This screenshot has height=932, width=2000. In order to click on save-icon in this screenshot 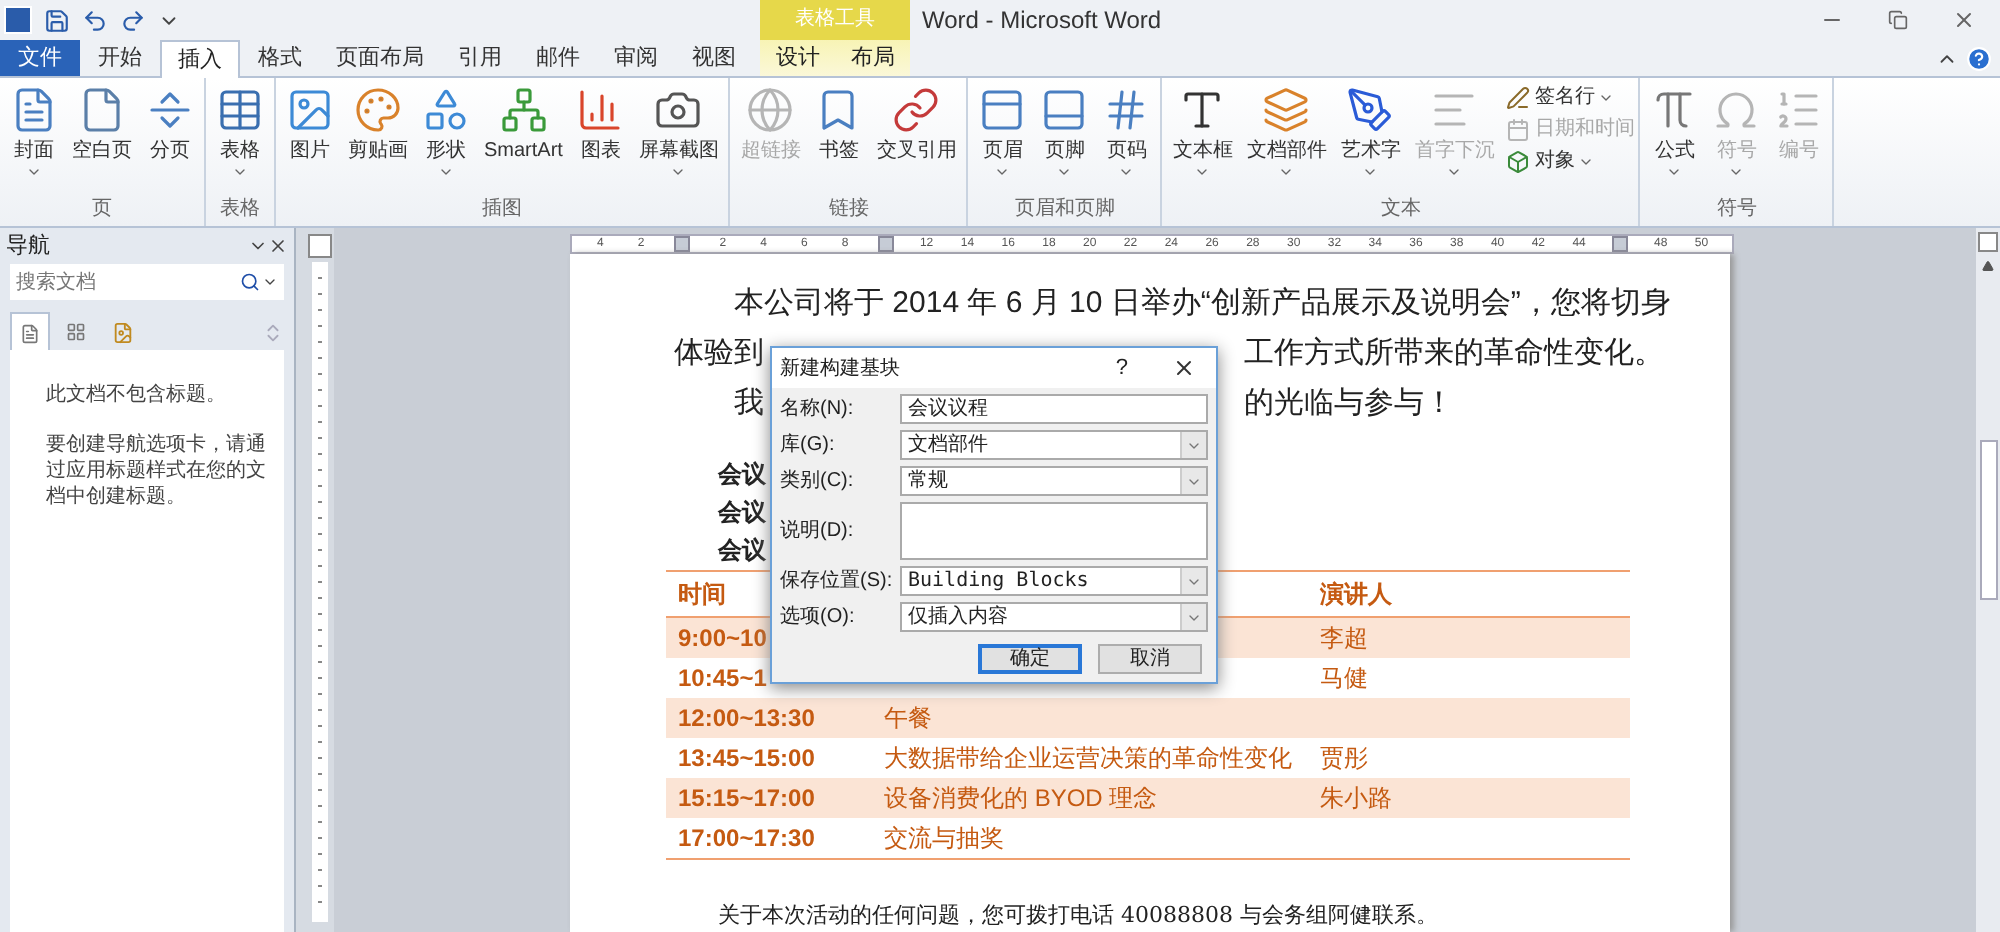, I will do `click(57, 20)`.